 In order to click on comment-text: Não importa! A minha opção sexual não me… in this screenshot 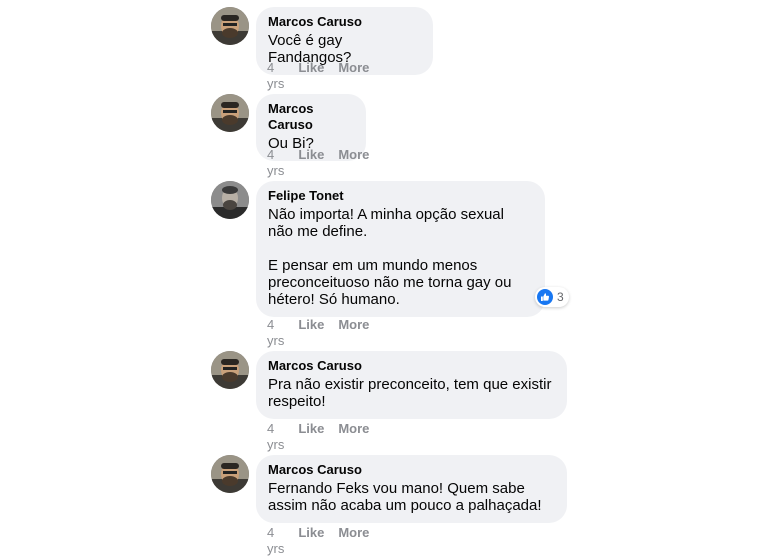, I will do `click(400, 257)`.